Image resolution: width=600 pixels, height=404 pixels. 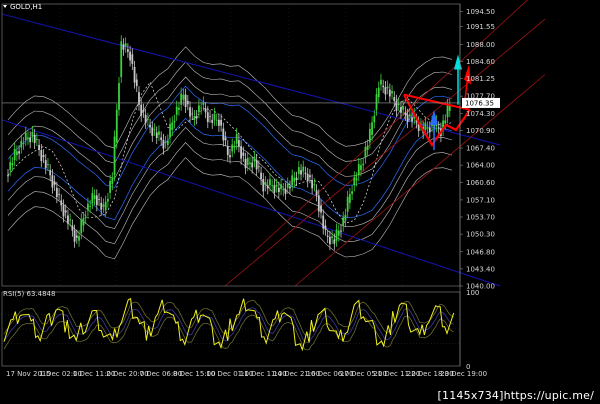 What do you see at coordinates (480, 218) in the screenshot?
I see `y-tick-label: 1053.70` at bounding box center [480, 218].